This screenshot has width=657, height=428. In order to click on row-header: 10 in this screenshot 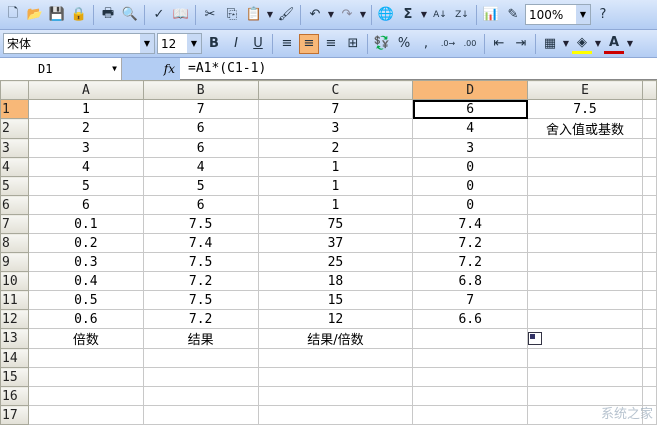, I will do `click(14, 281)`.